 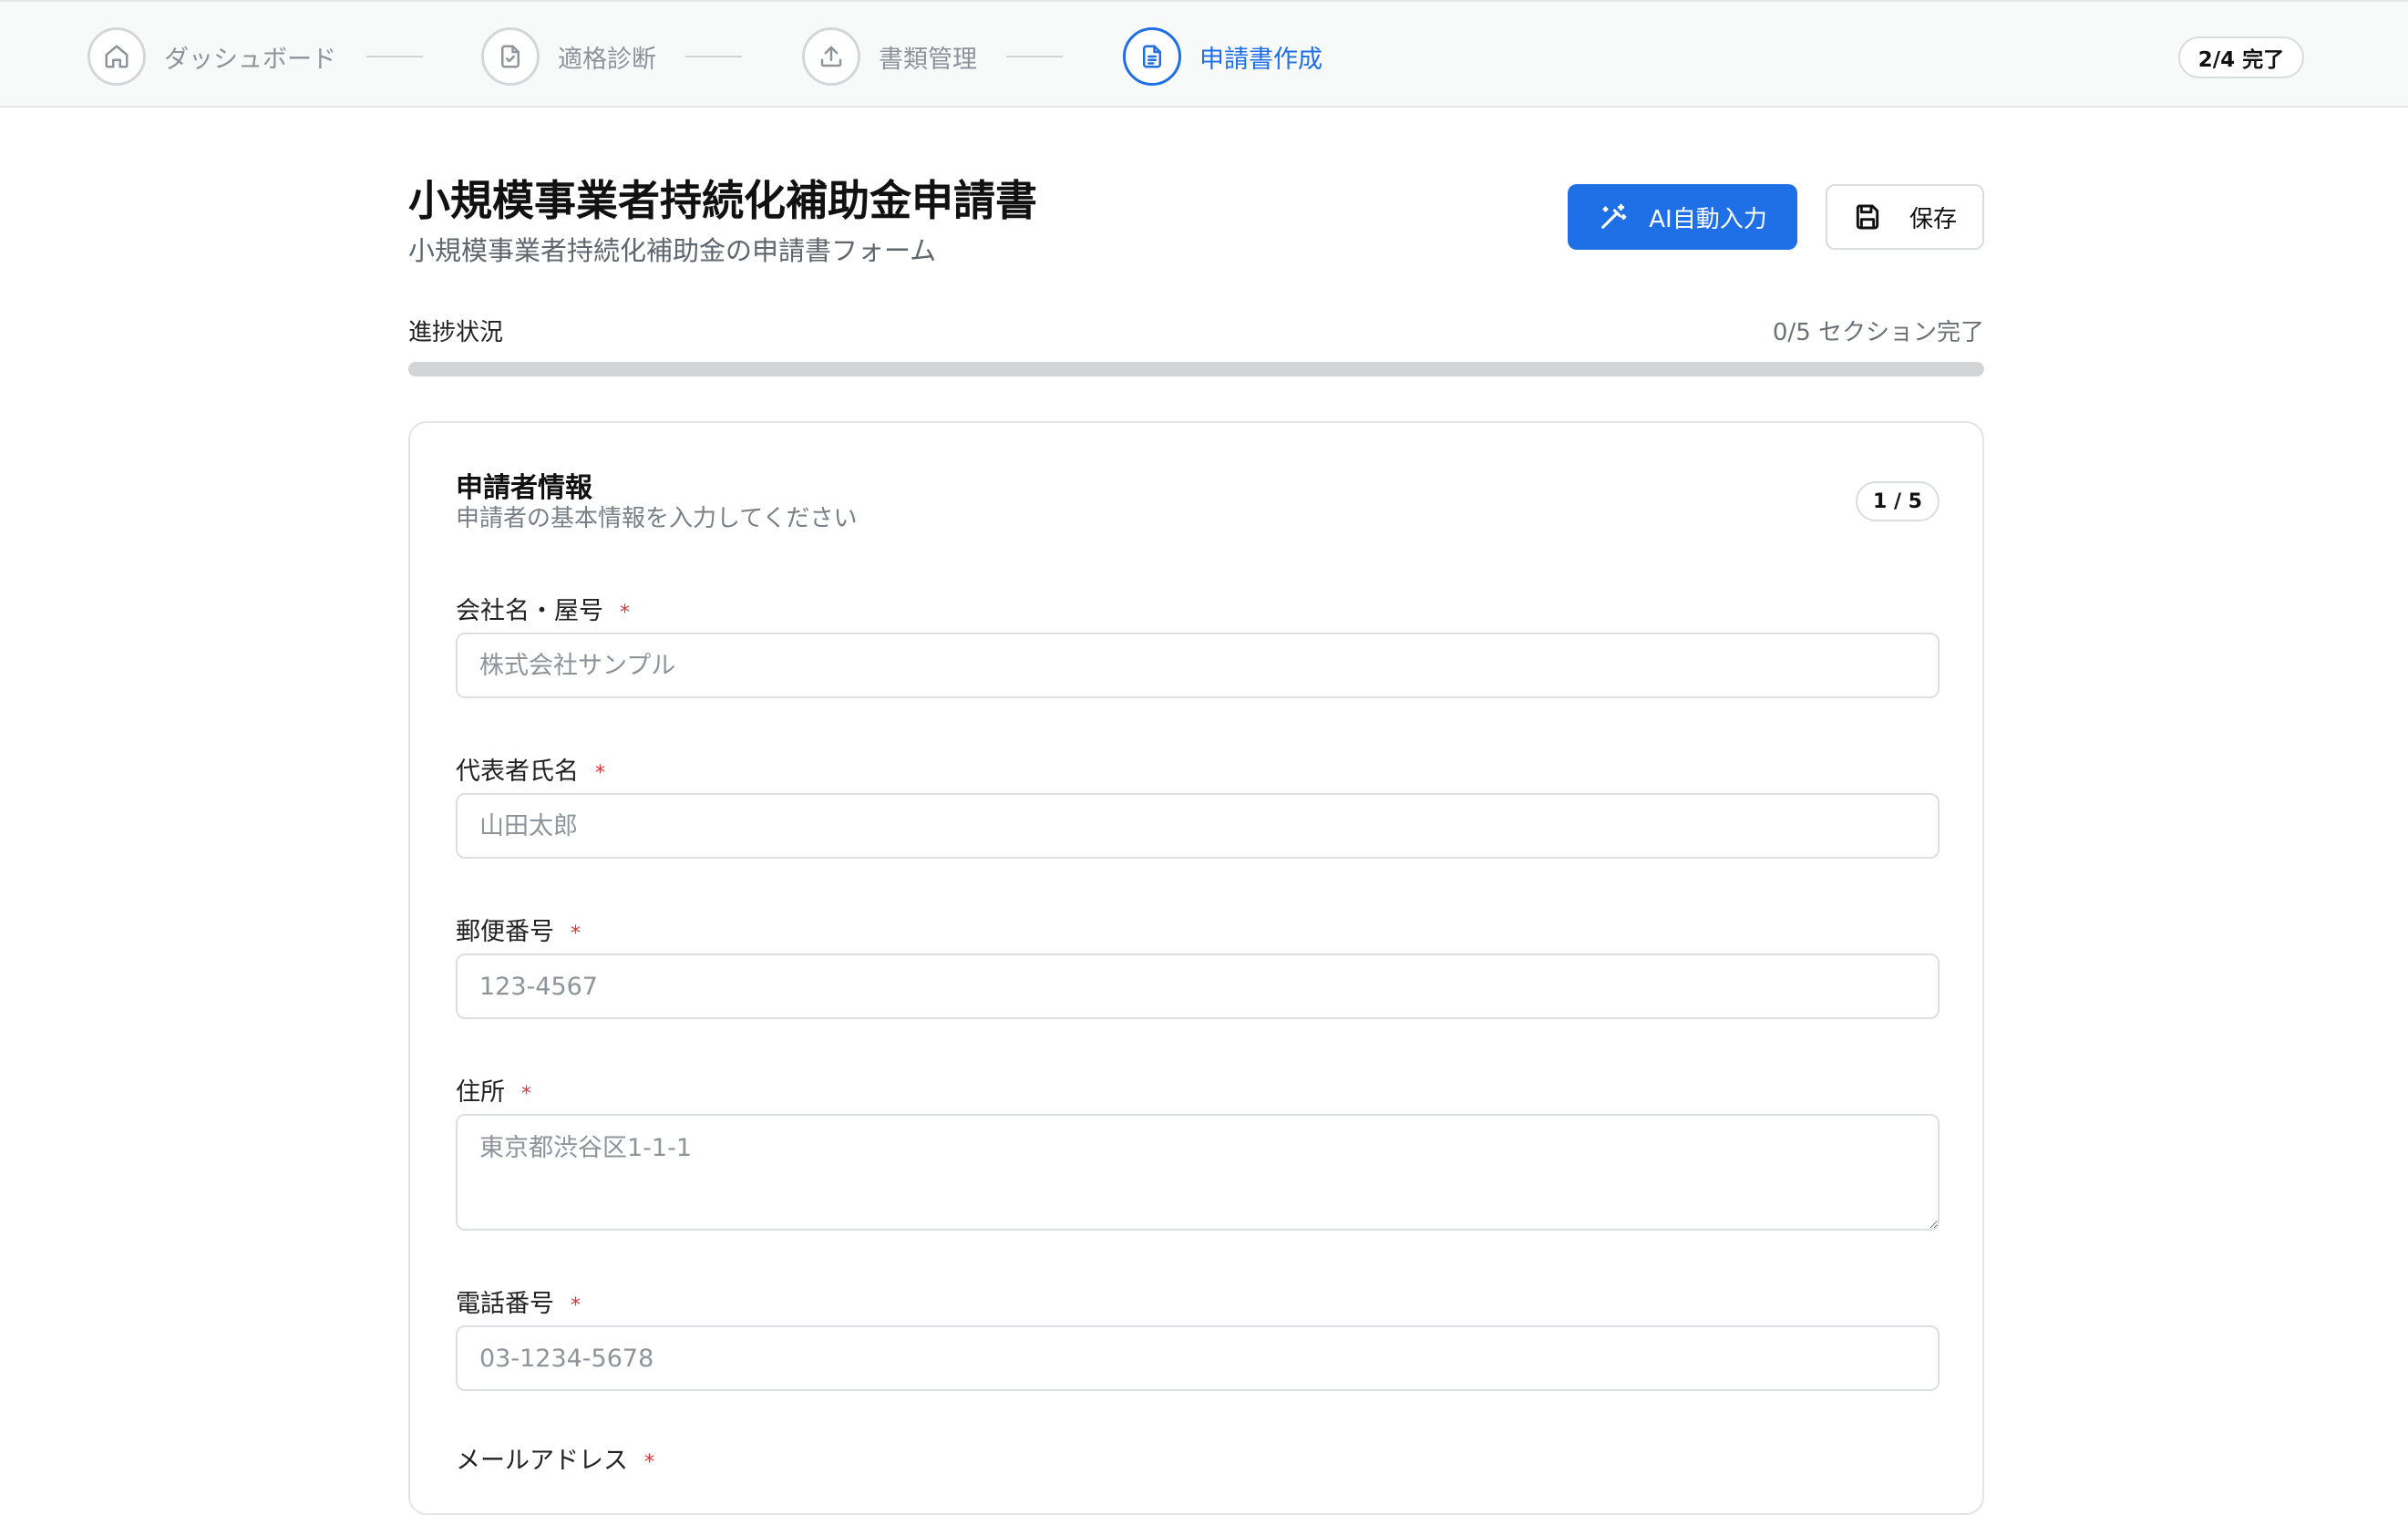 What do you see at coordinates (673, 251) in the screenshot?
I see `page-subtitle: 小規模事業者持続化補助金の申請書フォーム` at bounding box center [673, 251].